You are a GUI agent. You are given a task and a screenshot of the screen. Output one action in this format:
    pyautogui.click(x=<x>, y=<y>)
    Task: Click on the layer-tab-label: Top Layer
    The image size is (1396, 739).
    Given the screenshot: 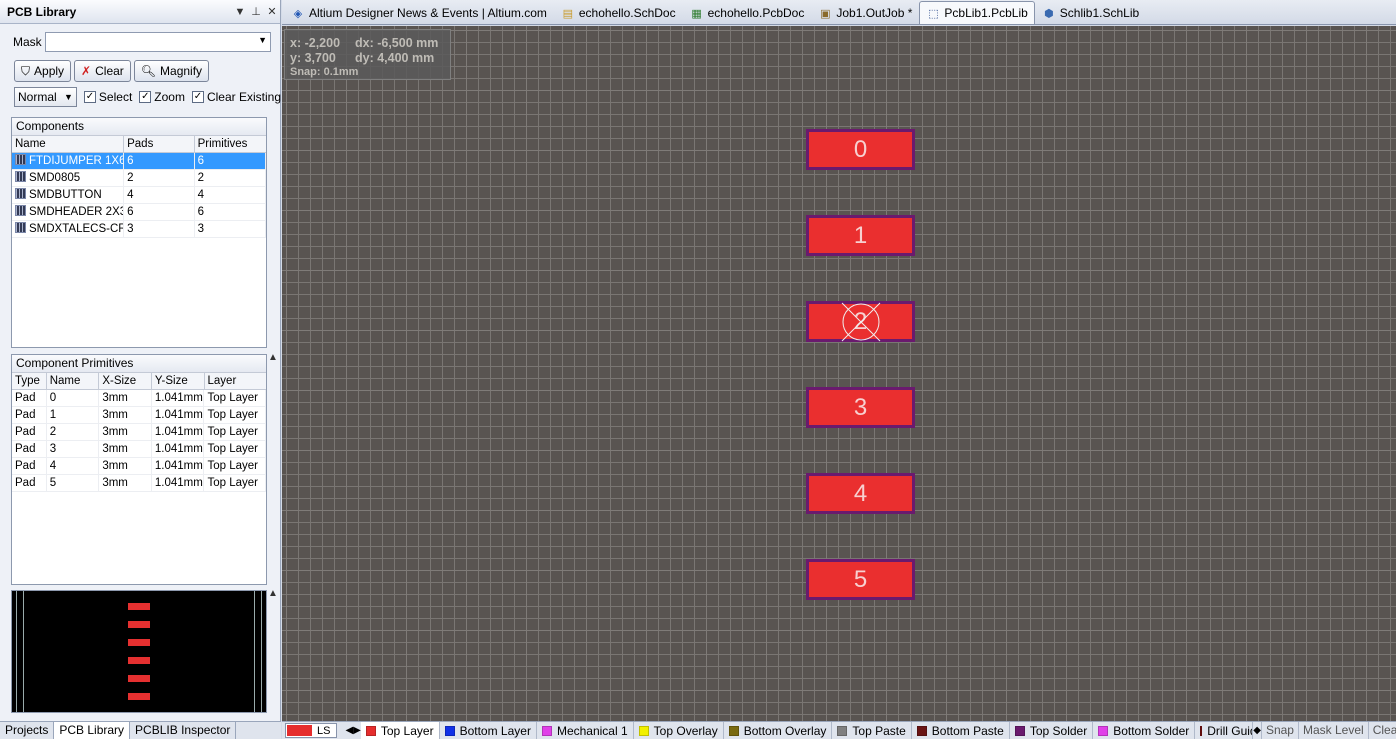 What is the action you would take?
    pyautogui.click(x=407, y=730)
    